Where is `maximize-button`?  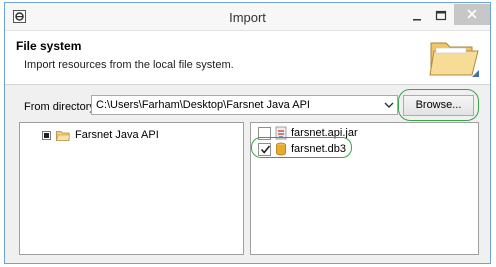
maximize-button is located at coordinates (441, 16).